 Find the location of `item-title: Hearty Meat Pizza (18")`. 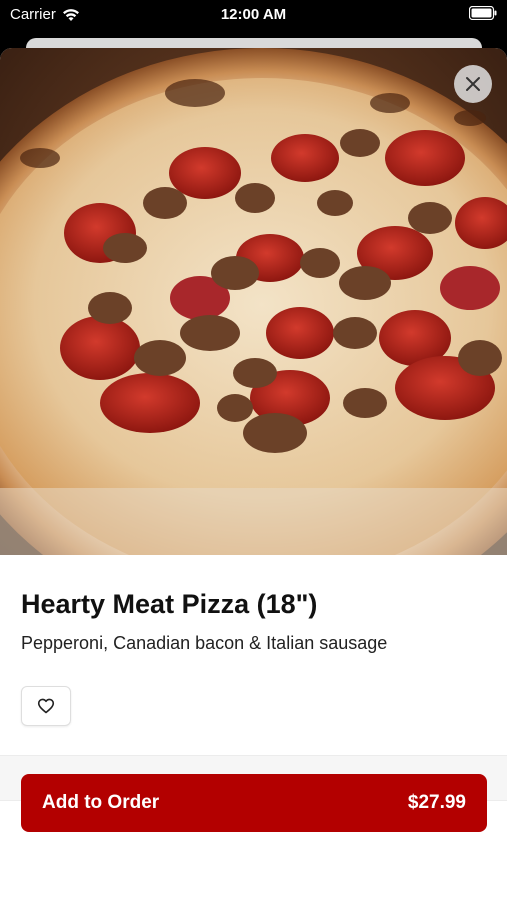

item-title: Hearty Meat Pizza (18") is located at coordinates (169, 604).